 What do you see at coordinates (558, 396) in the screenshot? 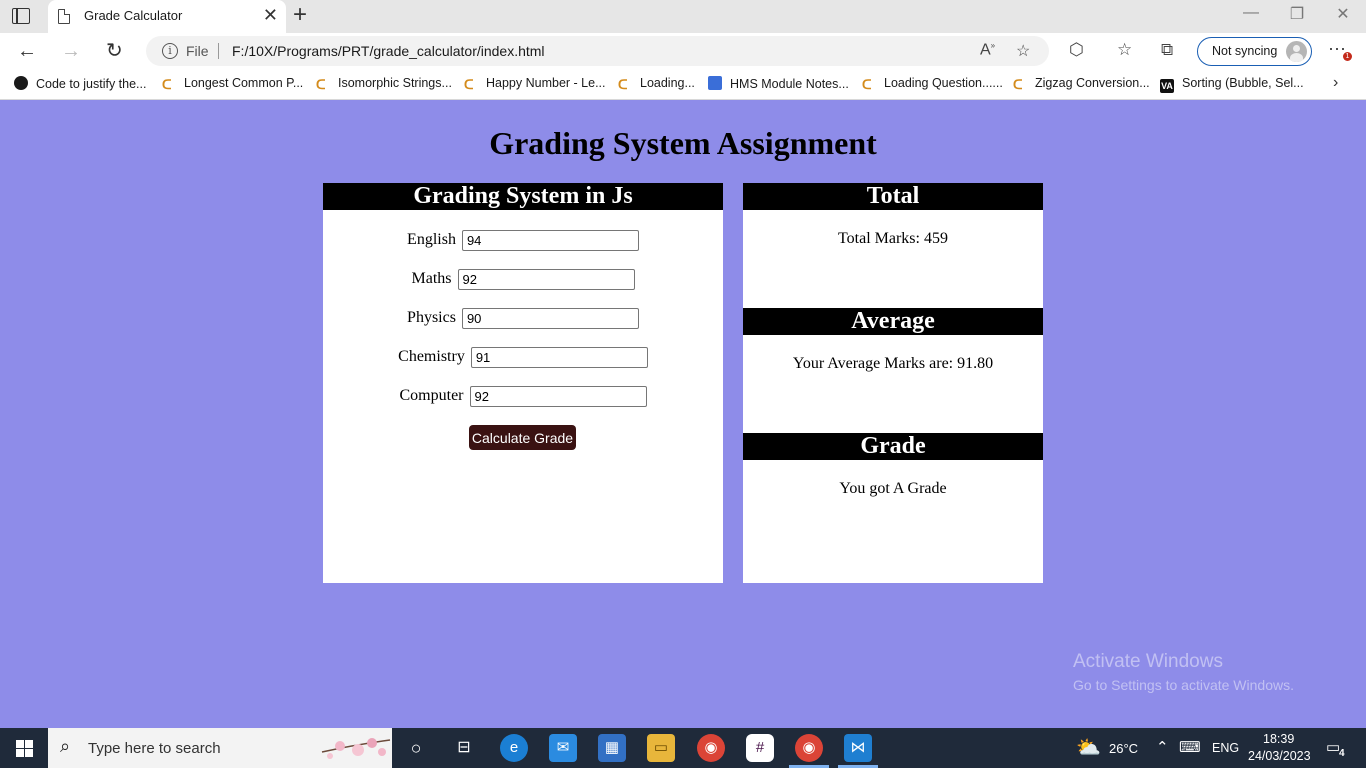
I see `computer-input` at bounding box center [558, 396].